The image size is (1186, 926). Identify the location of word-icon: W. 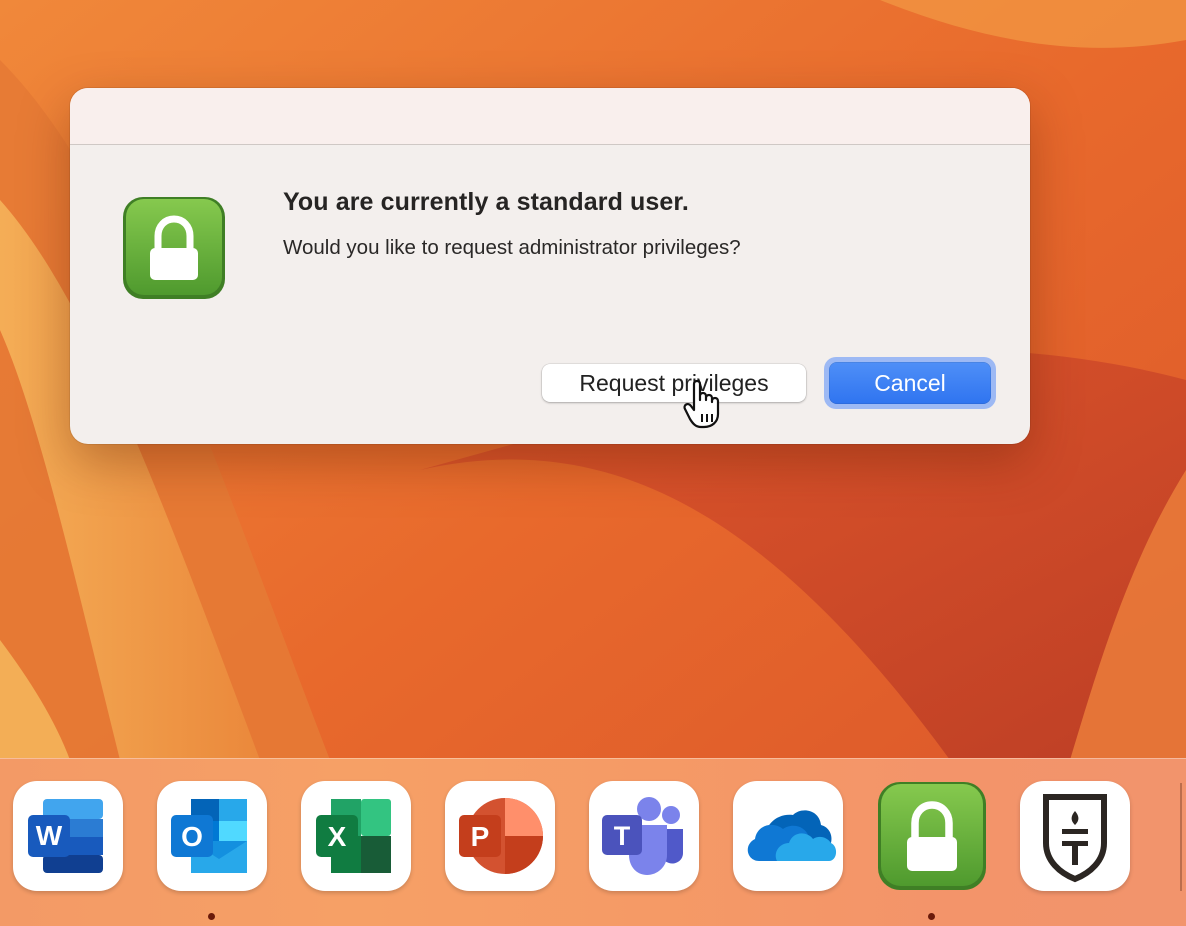
(65, 836).